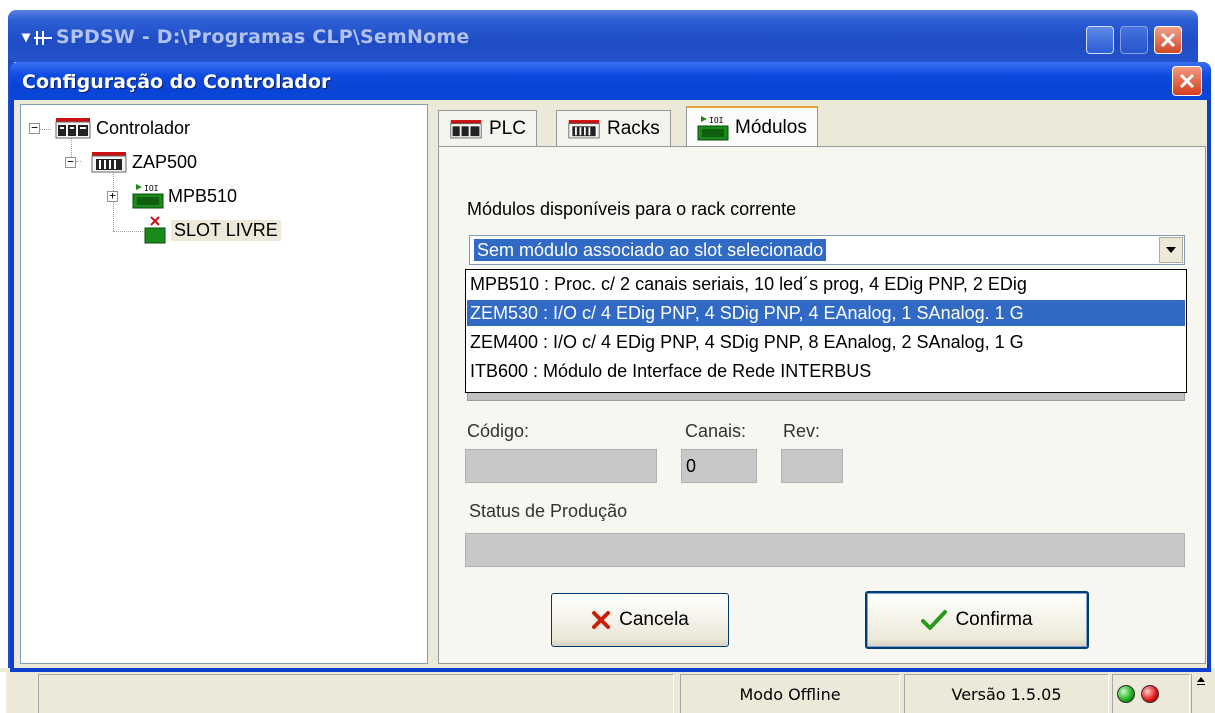 This screenshot has width=1215, height=713. I want to click on main-close-button, so click(1168, 40).